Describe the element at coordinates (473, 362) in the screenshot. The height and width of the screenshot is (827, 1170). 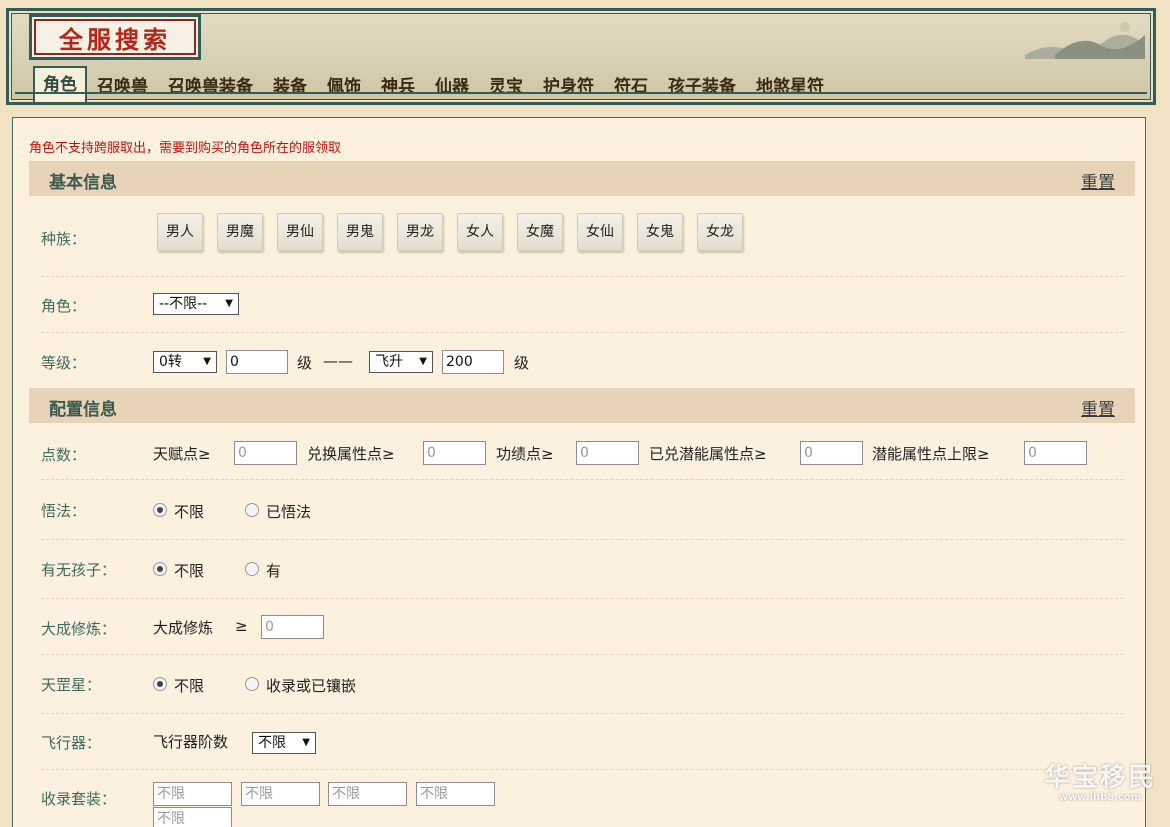
I see `level-to-input: 200` at that location.